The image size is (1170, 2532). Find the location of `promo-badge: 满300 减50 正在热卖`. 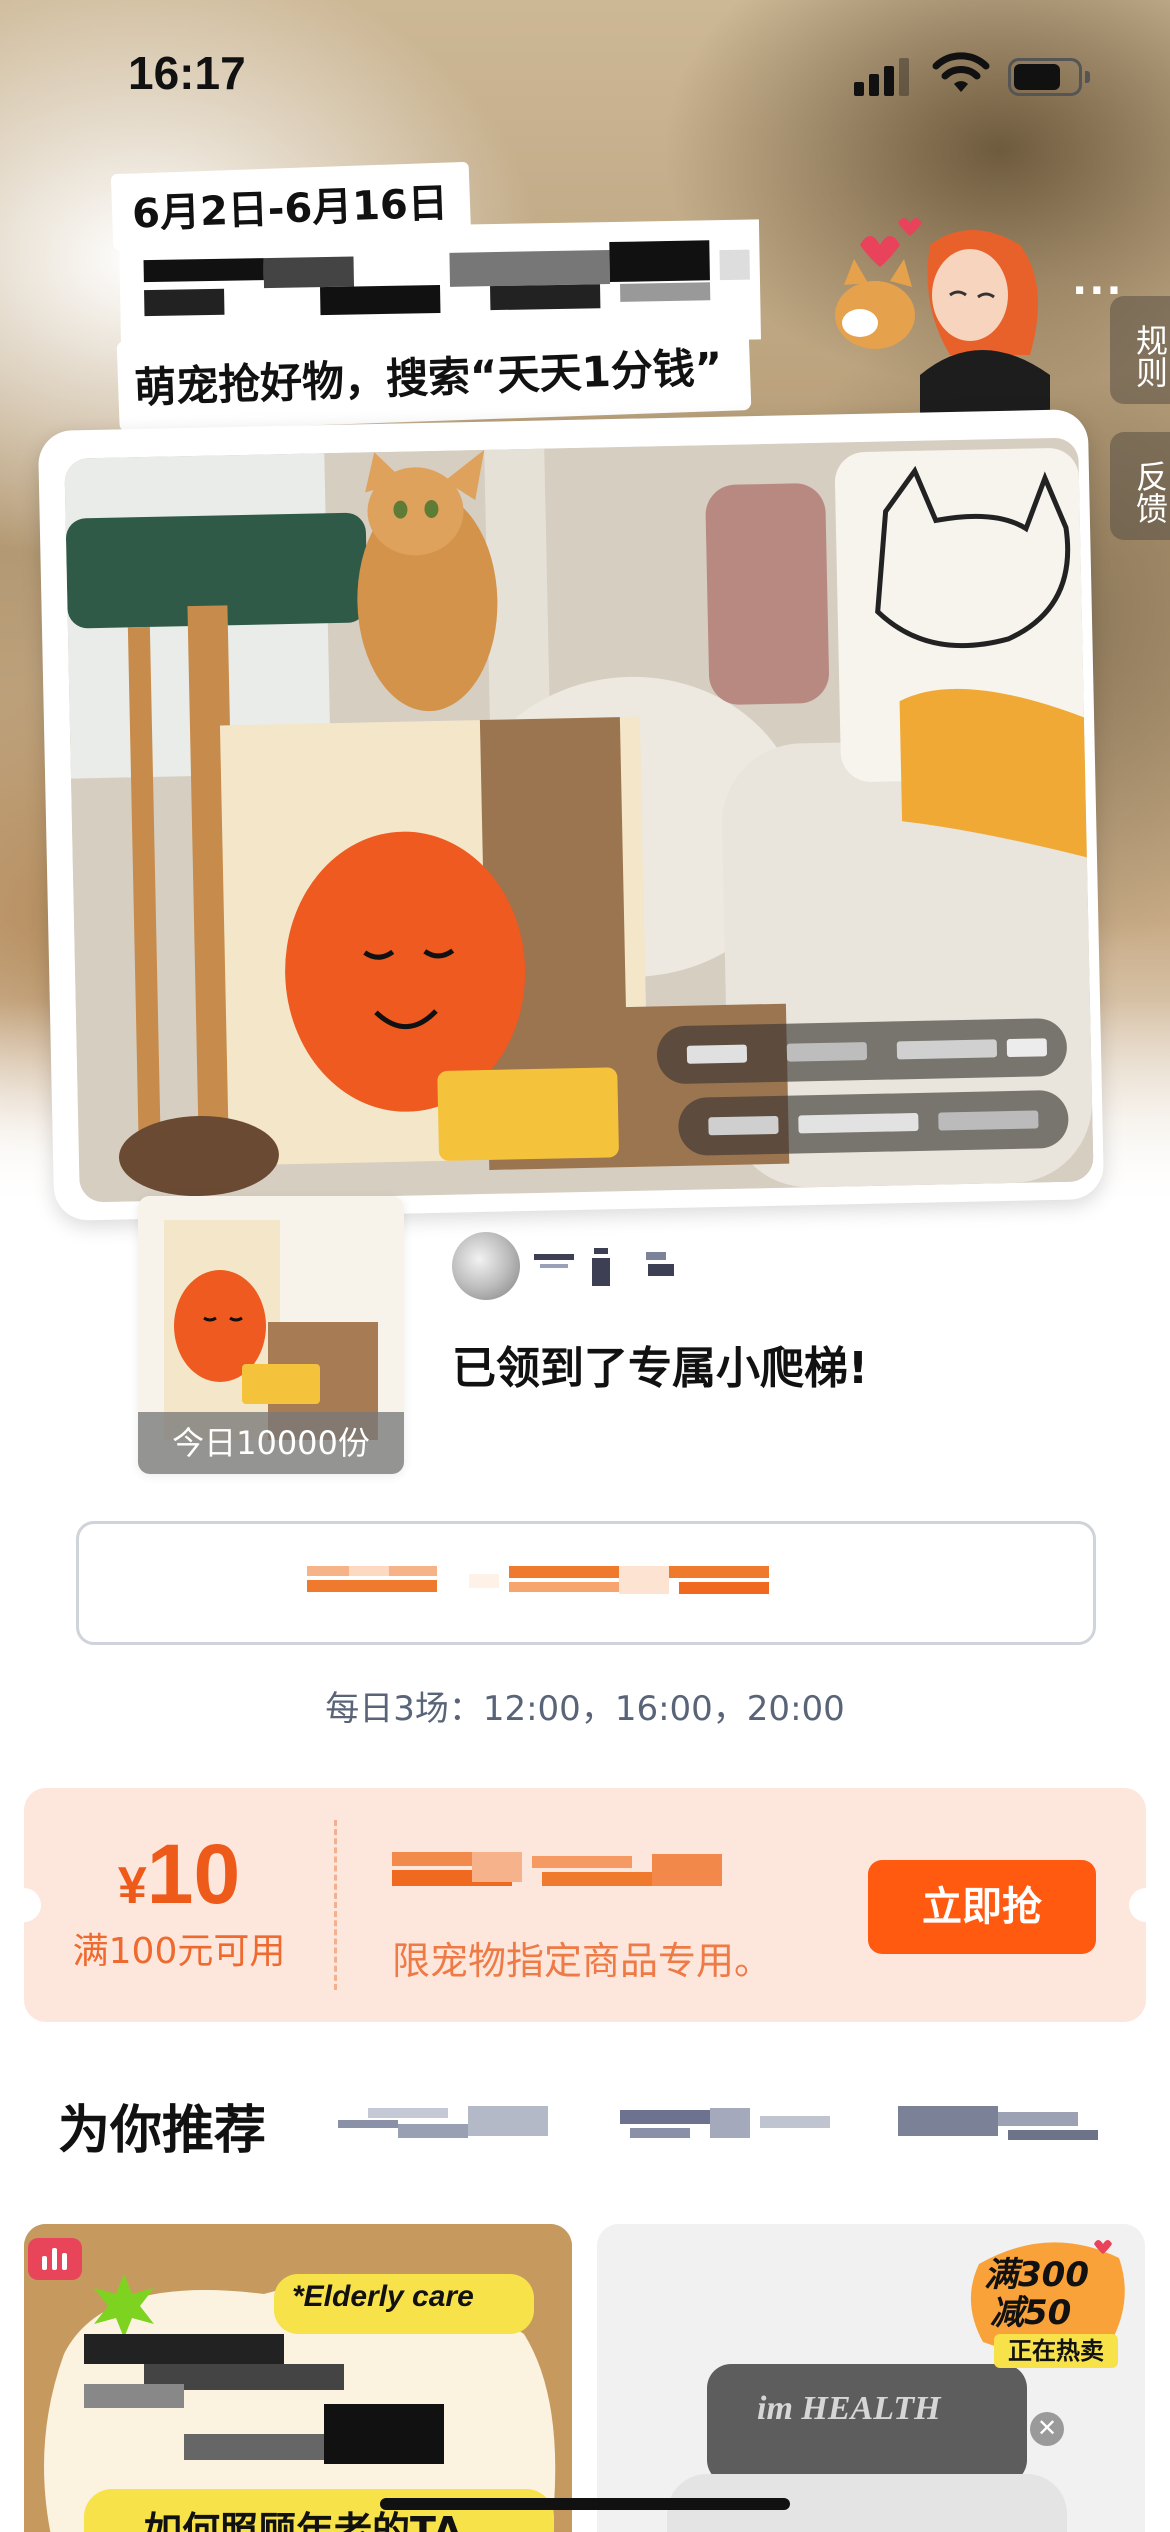

promo-badge: 满300 减50 正在热卖 is located at coordinates (1049, 2301).